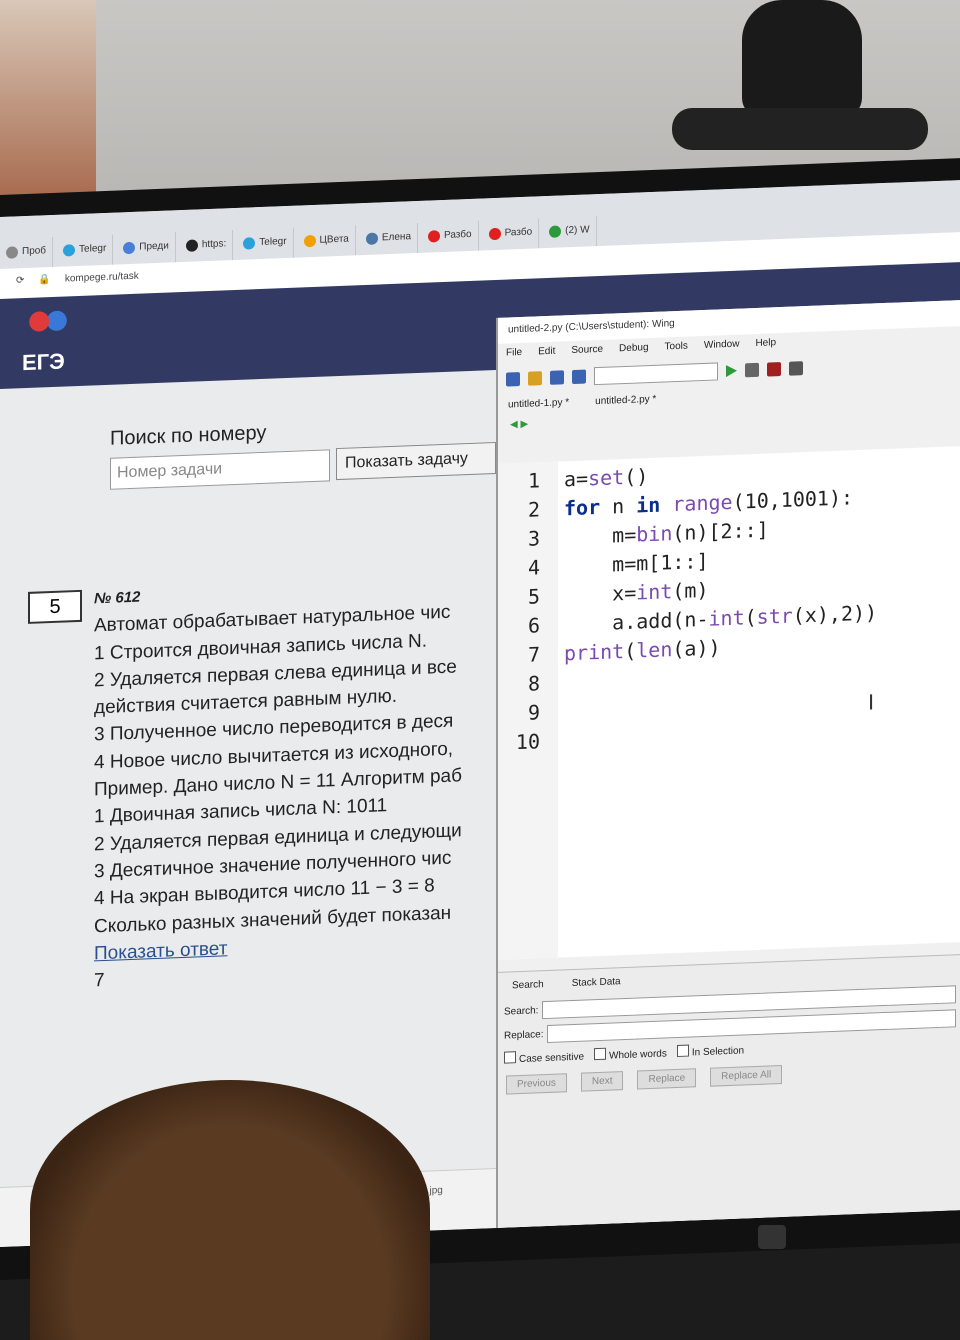 Image resolution: width=960 pixels, height=1340 pixels. I want to click on browser-tab: (2) W, so click(570, 232).